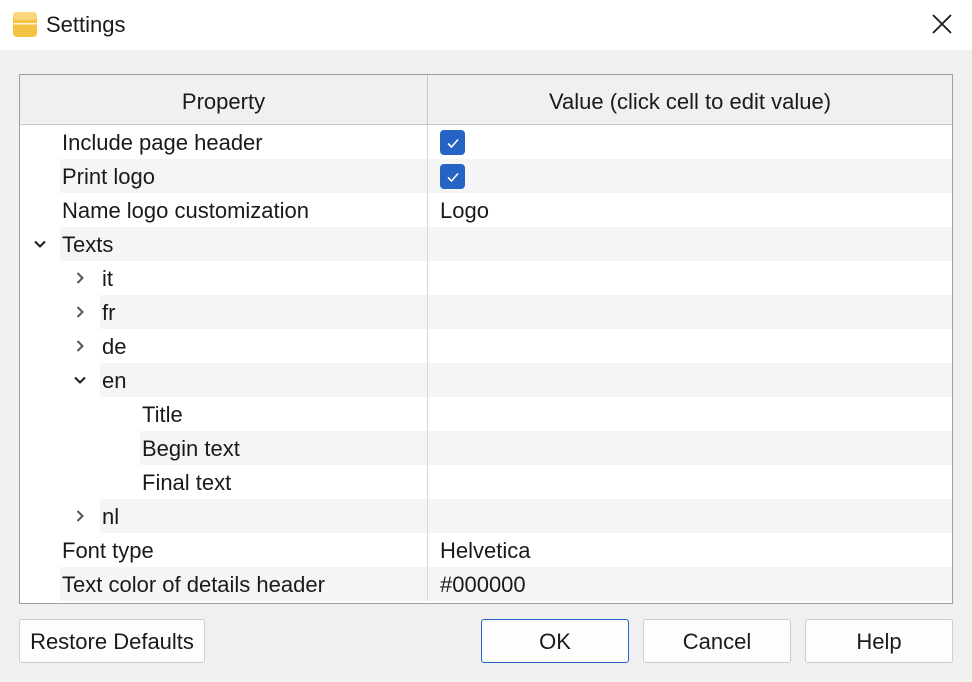  I want to click on close-icon, so click(942, 24).